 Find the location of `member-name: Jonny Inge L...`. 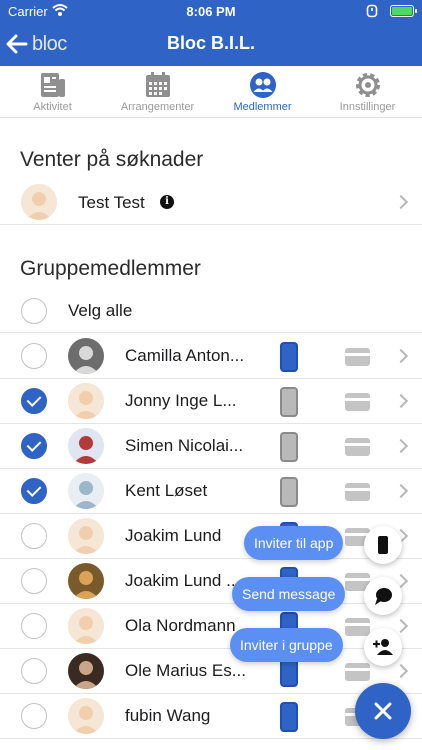

member-name: Jonny Inge L... is located at coordinates (181, 400).